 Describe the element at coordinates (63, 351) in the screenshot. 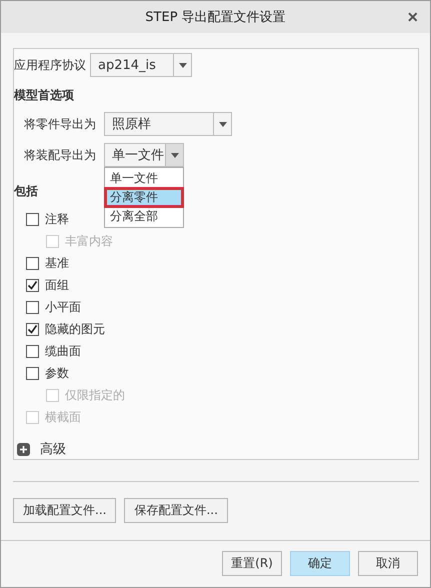

I see `checkbox-label: 缆曲面` at that location.